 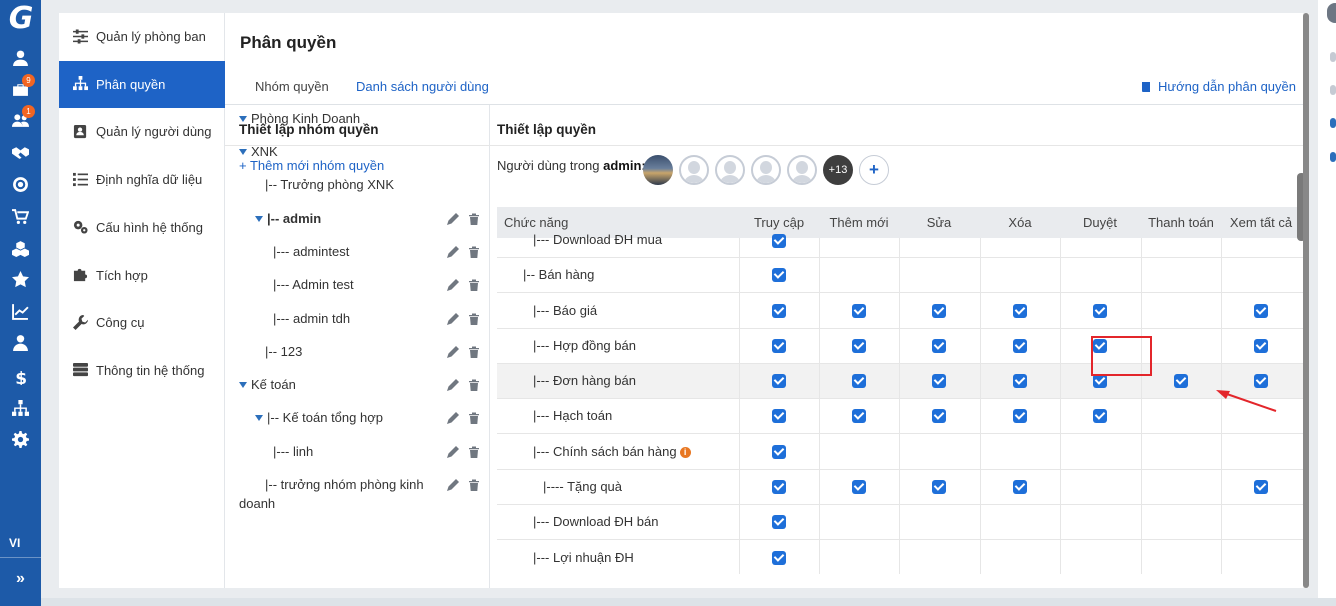 I want to click on group-tree-node: |-- 123, so click(x=283, y=354).